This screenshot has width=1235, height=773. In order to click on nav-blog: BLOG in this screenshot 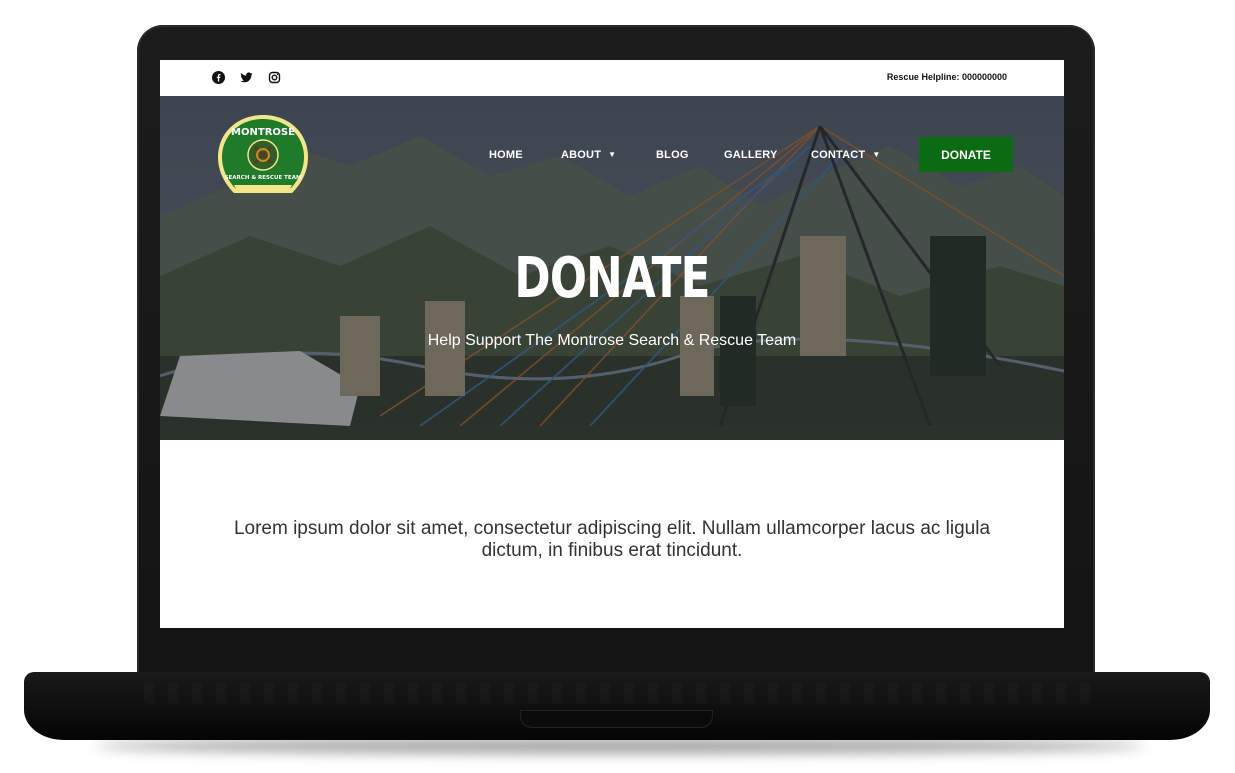, I will do `click(672, 155)`.